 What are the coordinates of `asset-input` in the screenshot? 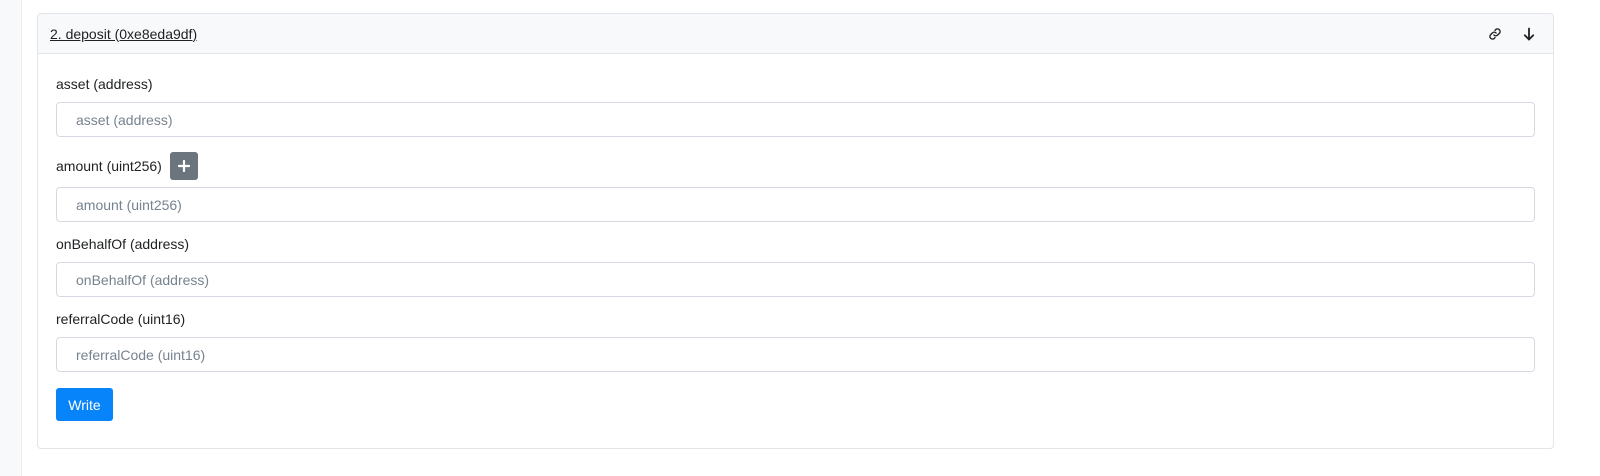 It's located at (795, 119).